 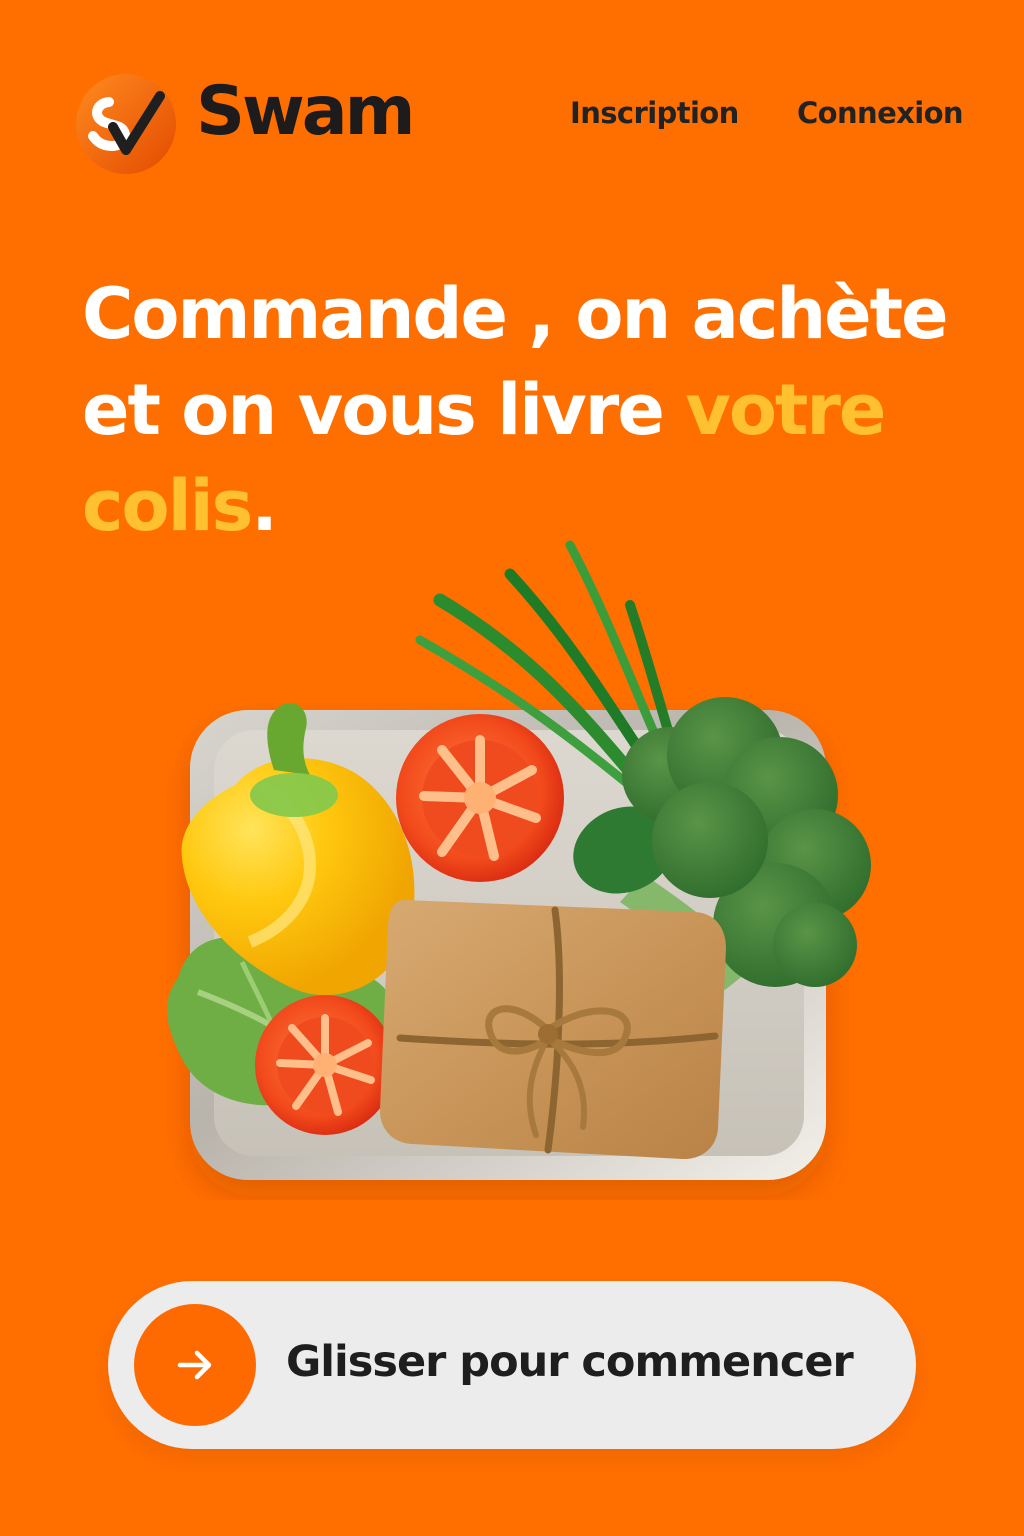 What do you see at coordinates (126, 124) in the screenshot?
I see `swam-logo-icon` at bounding box center [126, 124].